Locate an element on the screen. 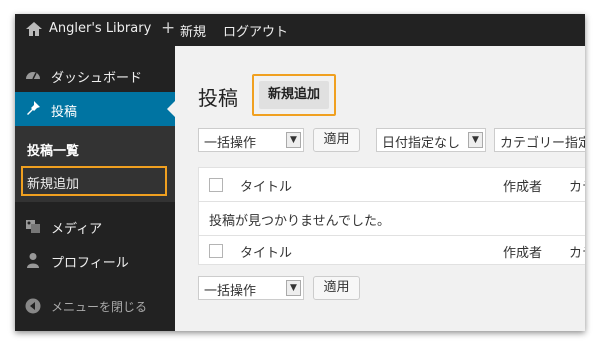 The height and width of the screenshot is (346, 600). page-title: 投稿 is located at coordinates (218, 98).